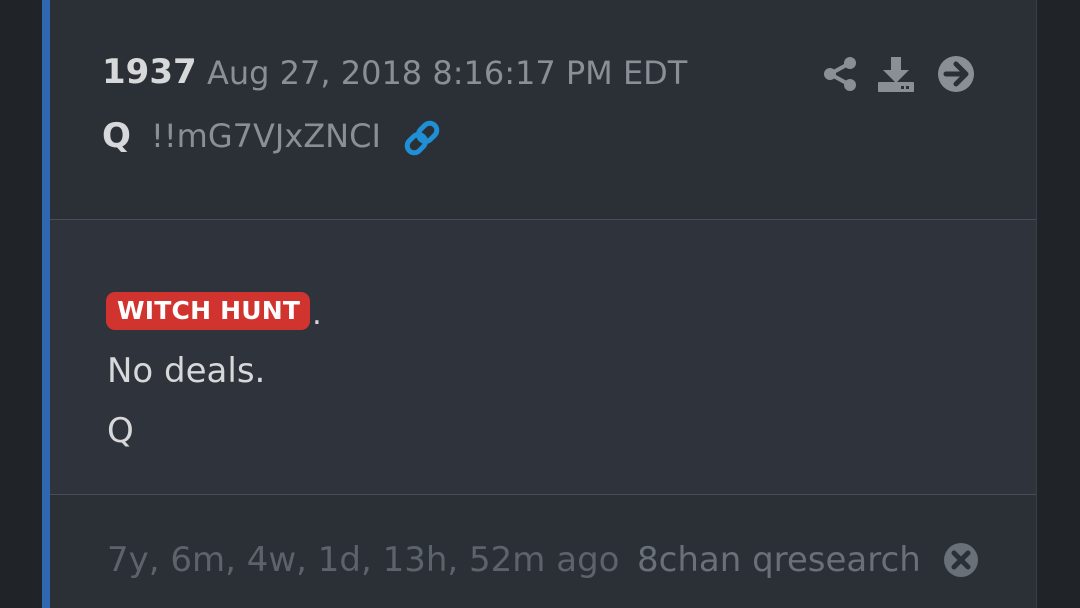 The width and height of the screenshot is (1080, 608). What do you see at coordinates (120, 431) in the screenshot?
I see `body-signature: Q` at bounding box center [120, 431].